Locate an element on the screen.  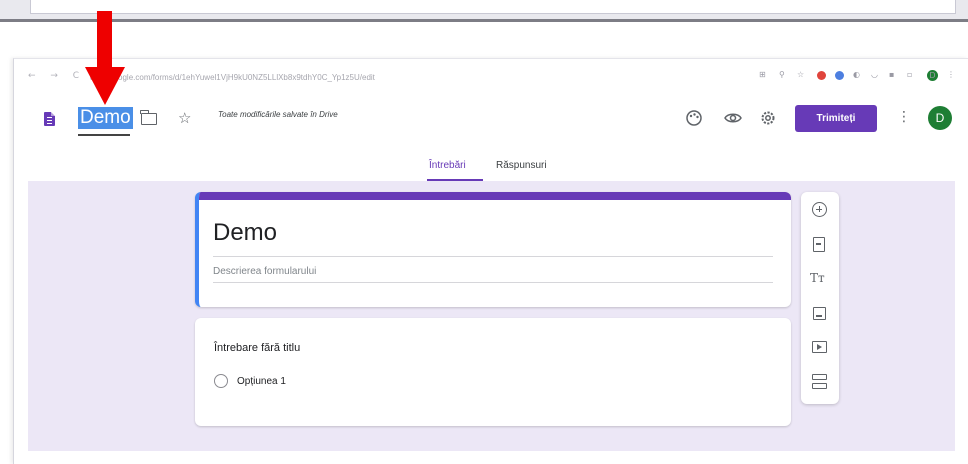
arrow-head is located at coordinates (105, 86).